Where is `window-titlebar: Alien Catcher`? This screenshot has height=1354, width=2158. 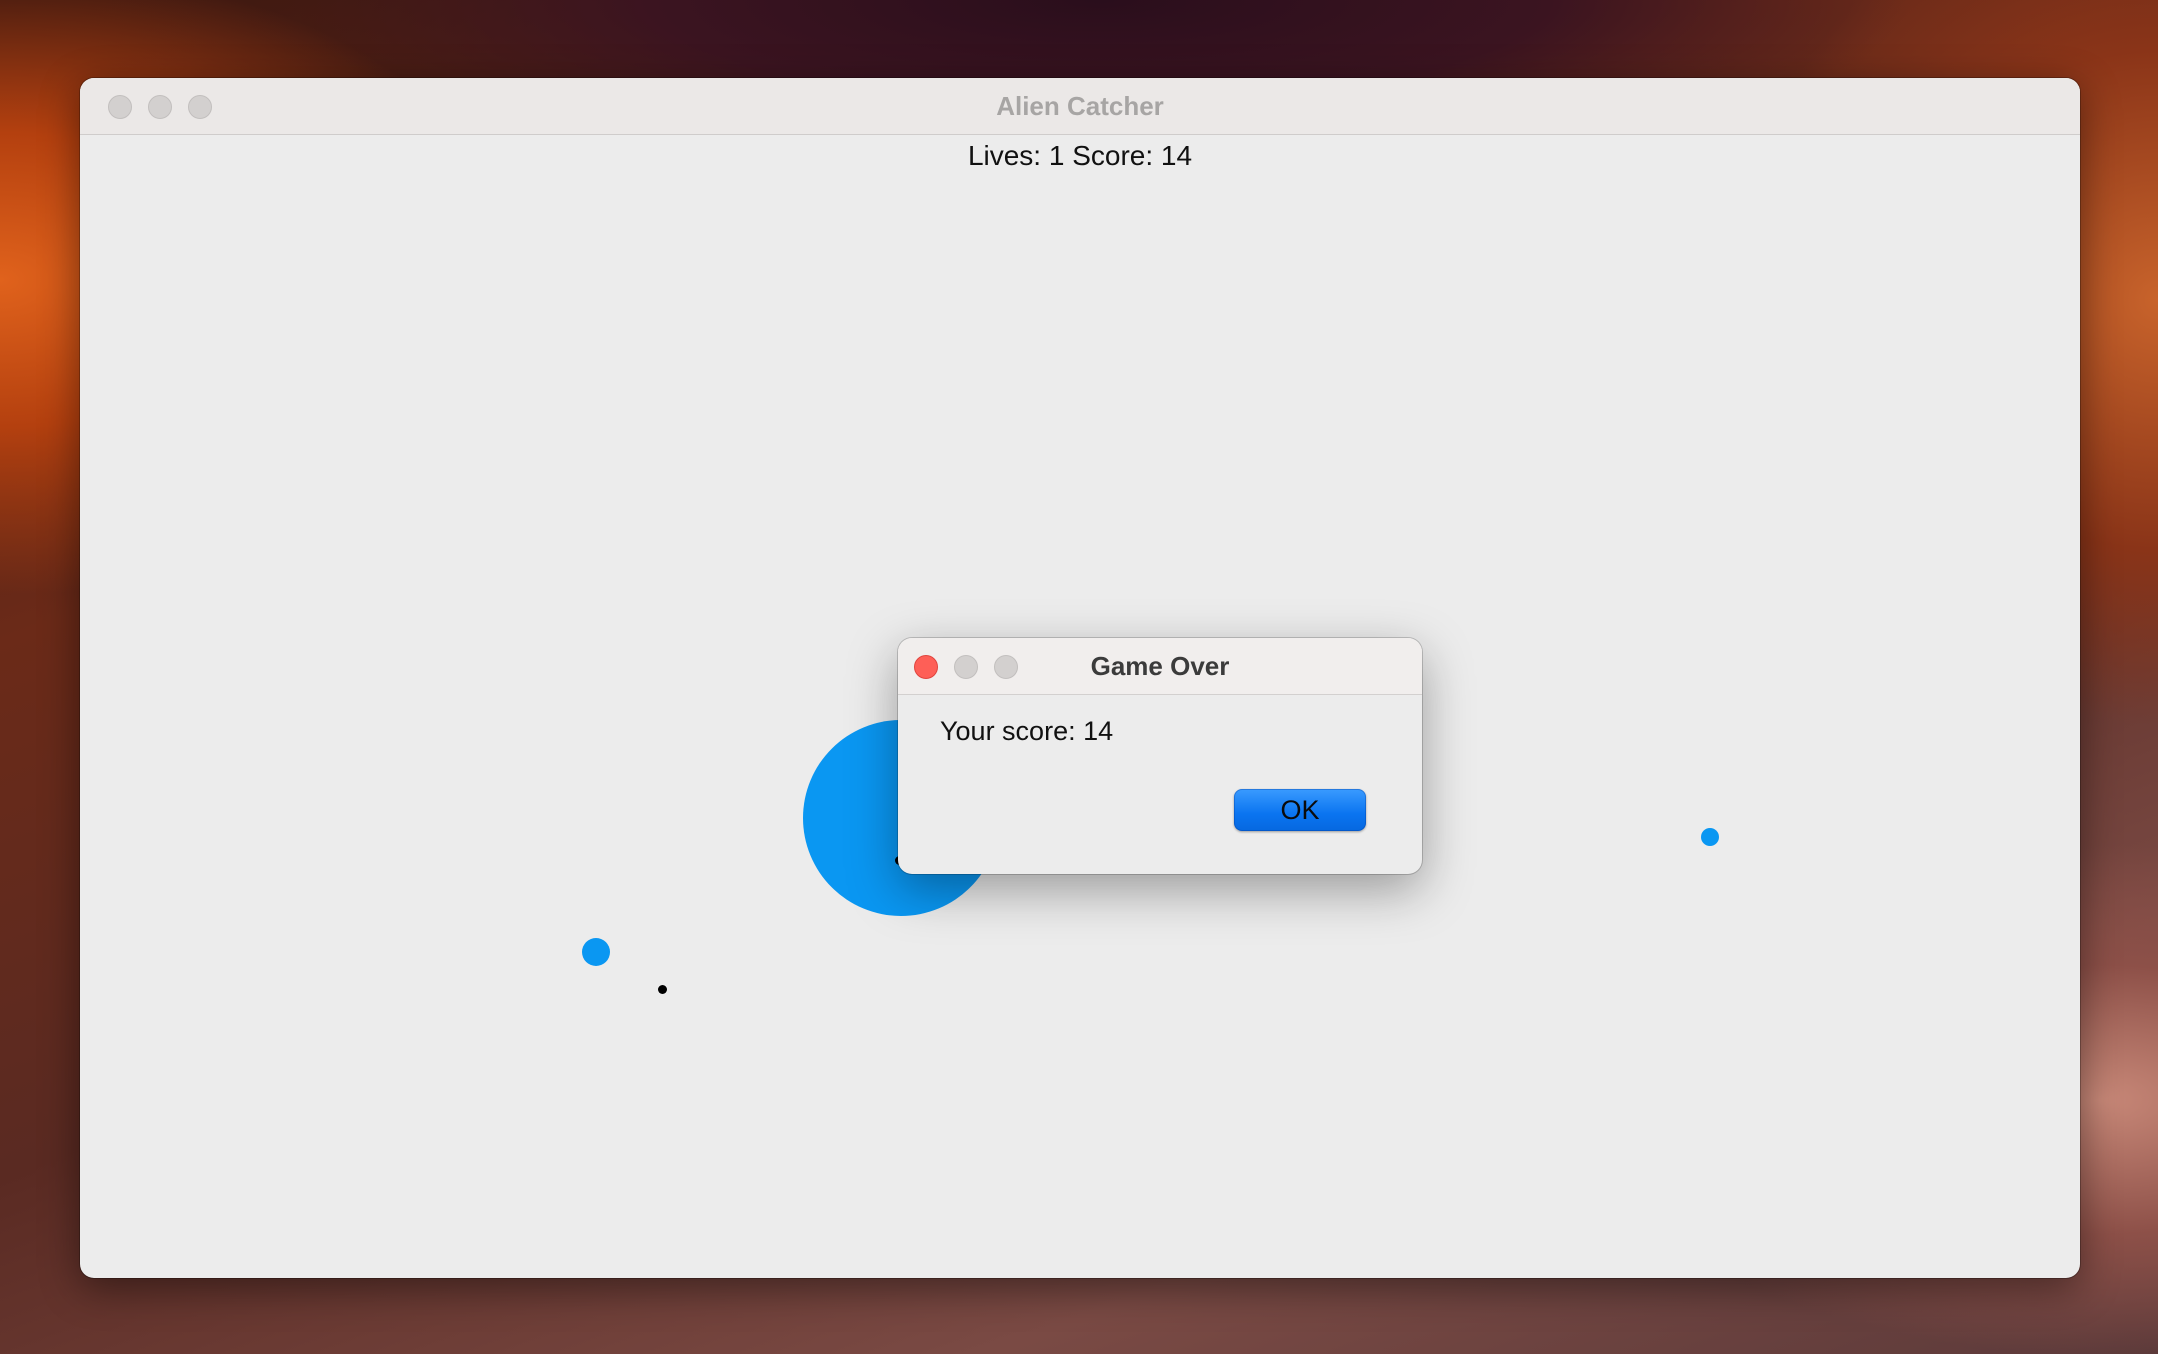
window-titlebar: Alien Catcher is located at coordinates (1080, 106).